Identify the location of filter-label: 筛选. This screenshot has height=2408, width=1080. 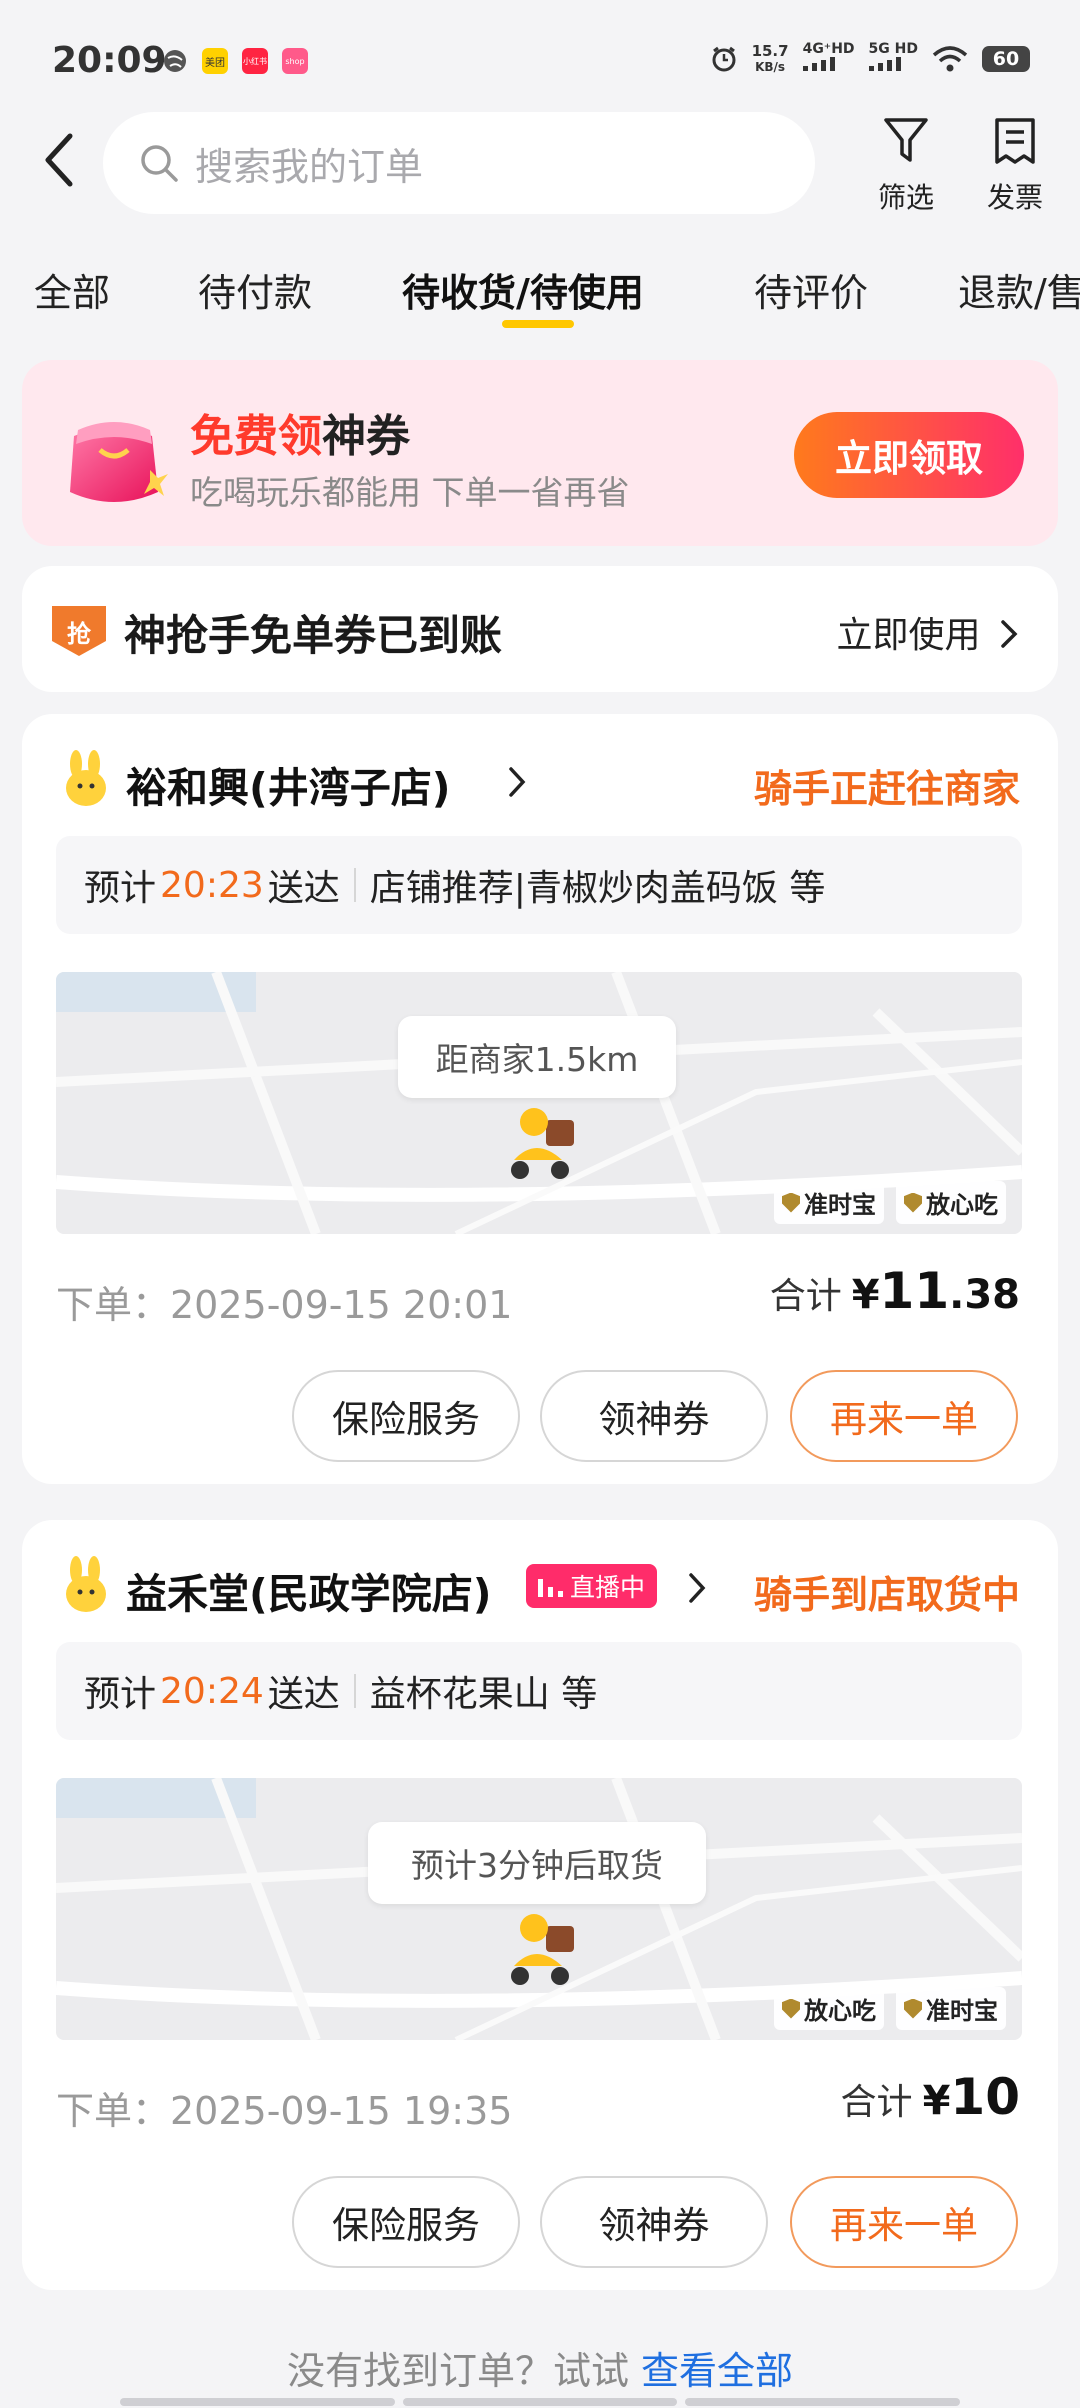
(905, 197).